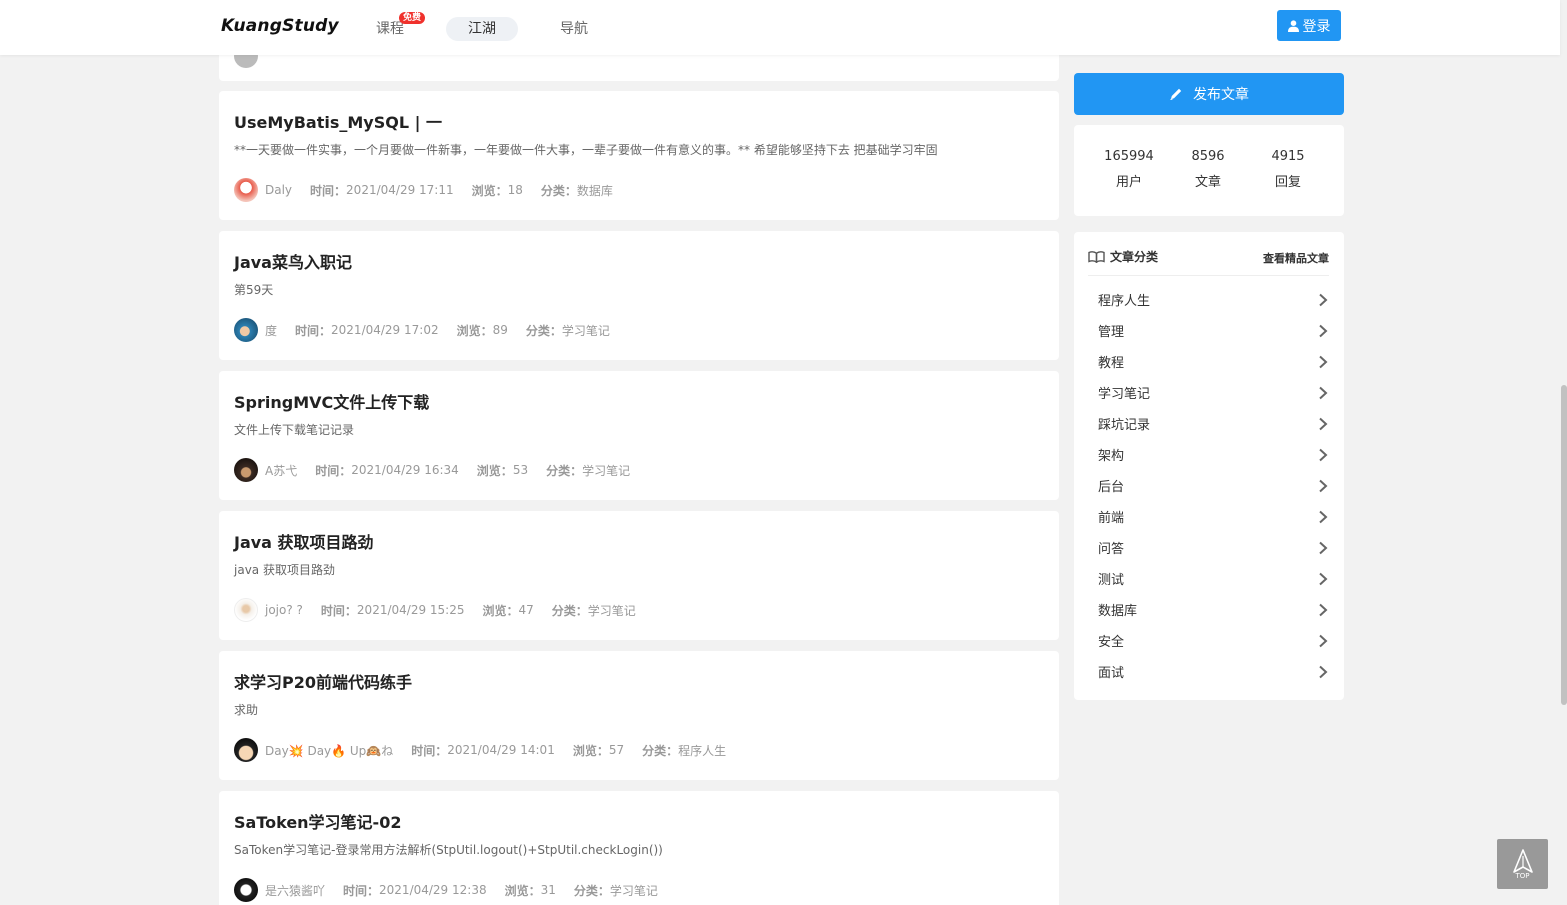 This screenshot has height=905, width=1567. What do you see at coordinates (293, 261) in the screenshot?
I see `article-title: Java菜鸟入职记` at bounding box center [293, 261].